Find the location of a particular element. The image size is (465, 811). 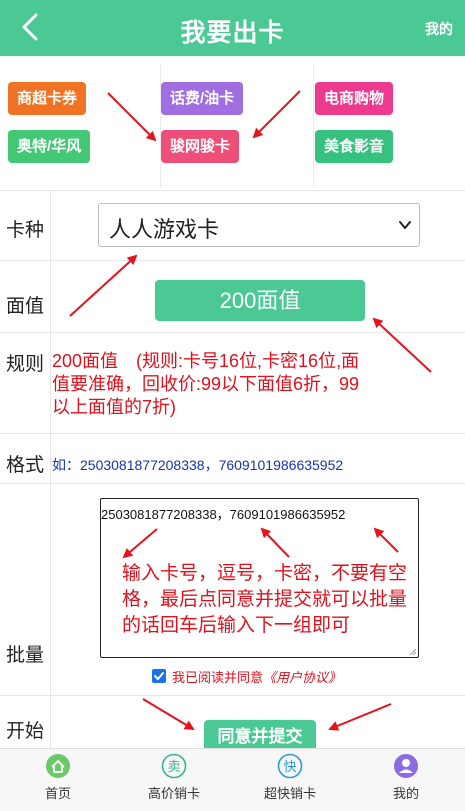

page-title: 我要出卡 is located at coordinates (232, 33).